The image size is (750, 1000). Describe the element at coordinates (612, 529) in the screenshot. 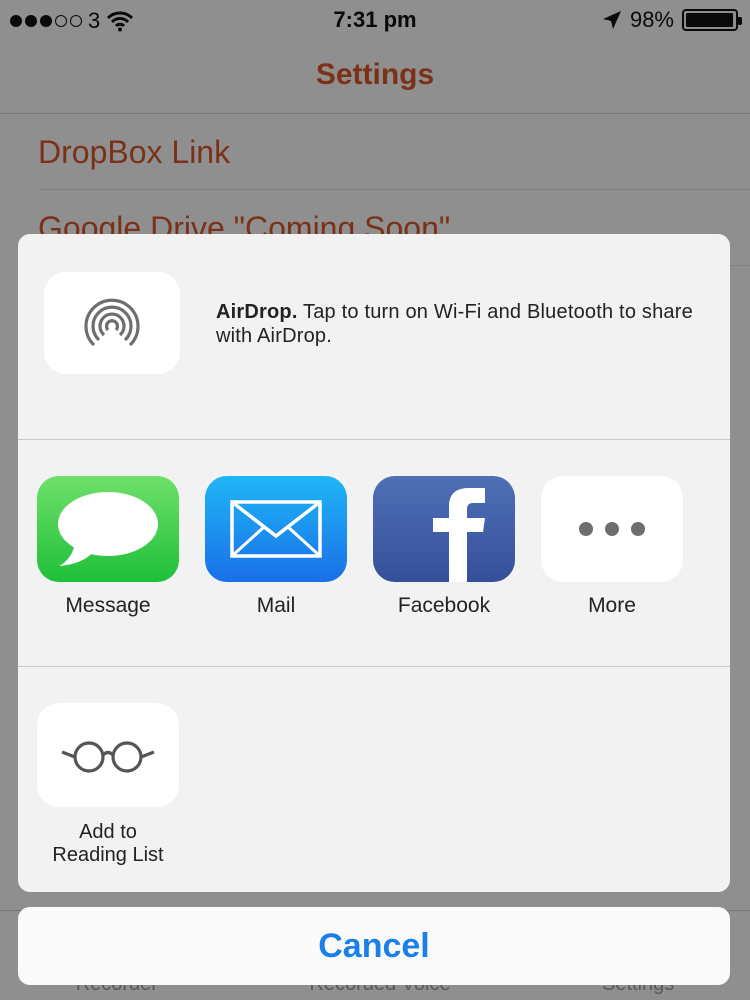

I see `more-icon` at that location.